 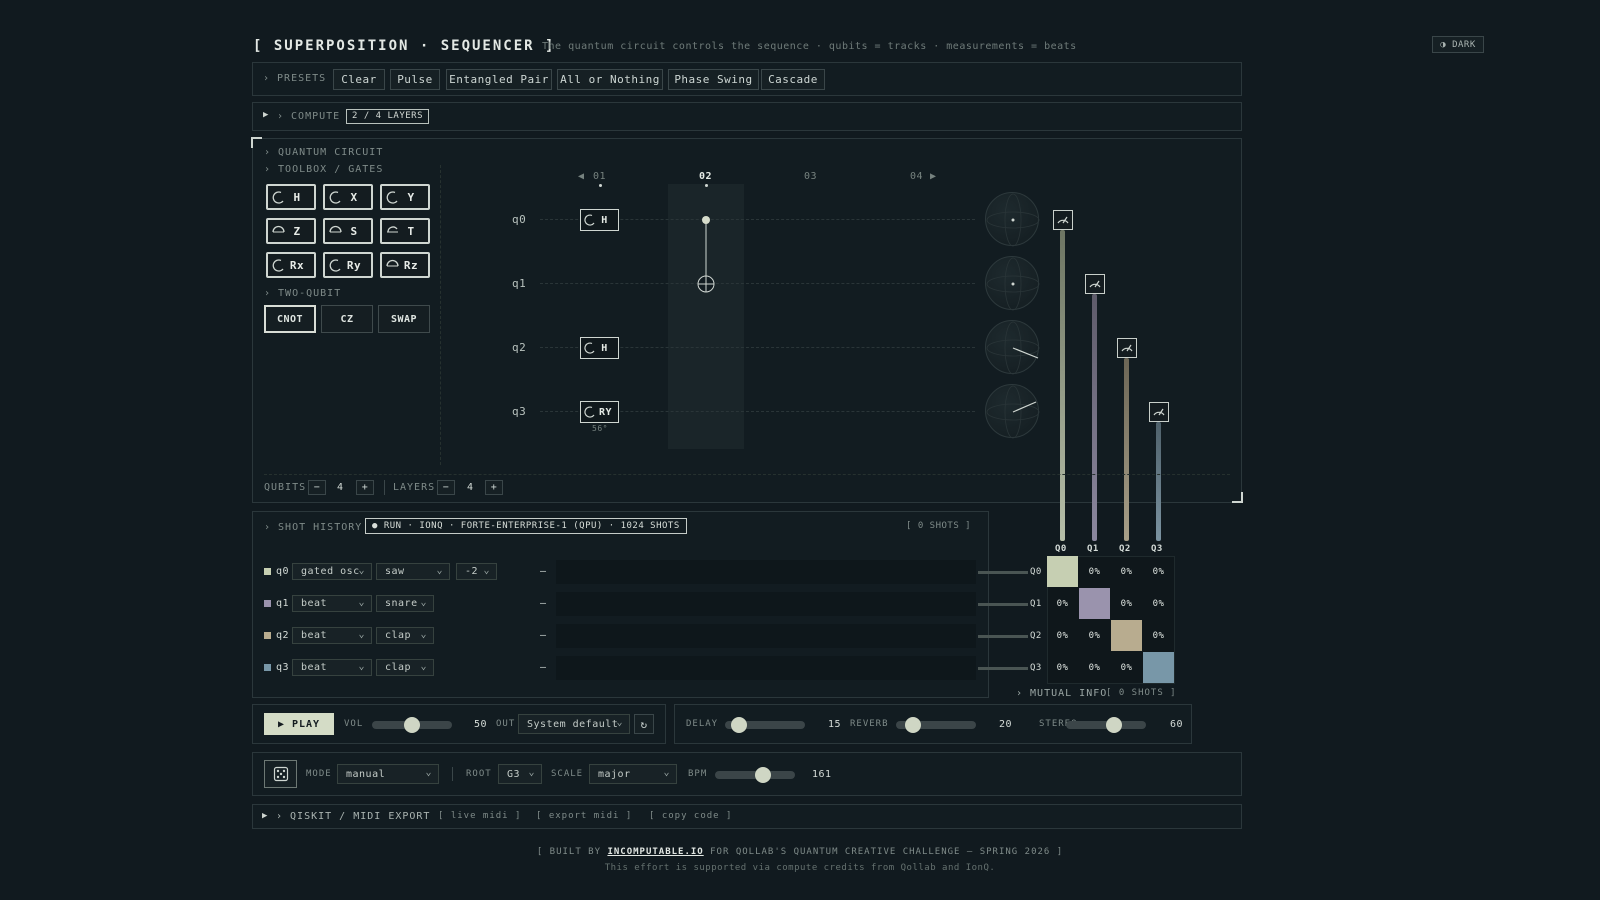 What do you see at coordinates (476, 571) in the screenshot?
I see `track-q0-octave-select: -2 ⌄` at bounding box center [476, 571].